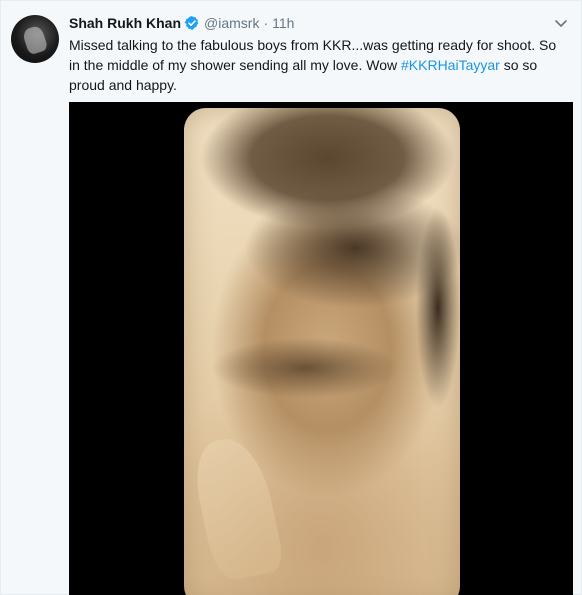  What do you see at coordinates (181, 23) in the screenshot?
I see `tweet-header: Shah Rukh Khan @iamsrk · 11h` at bounding box center [181, 23].